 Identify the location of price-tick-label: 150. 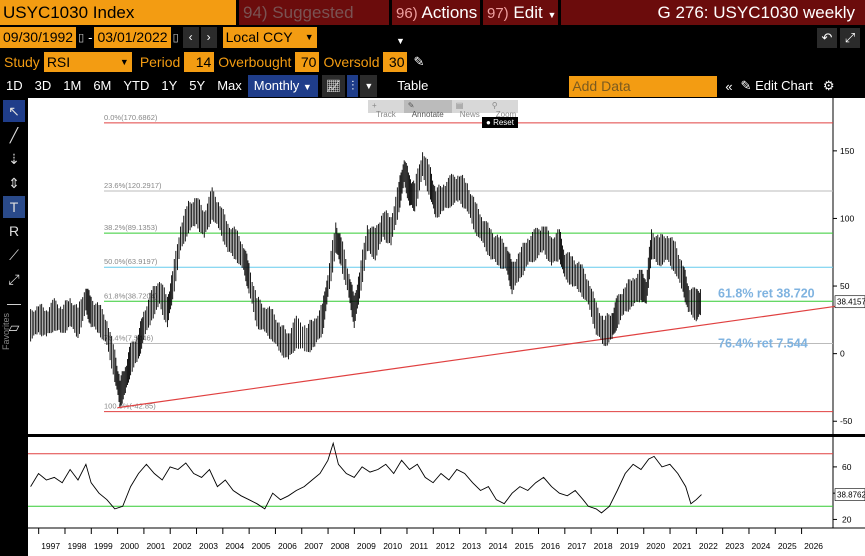
(847, 151).